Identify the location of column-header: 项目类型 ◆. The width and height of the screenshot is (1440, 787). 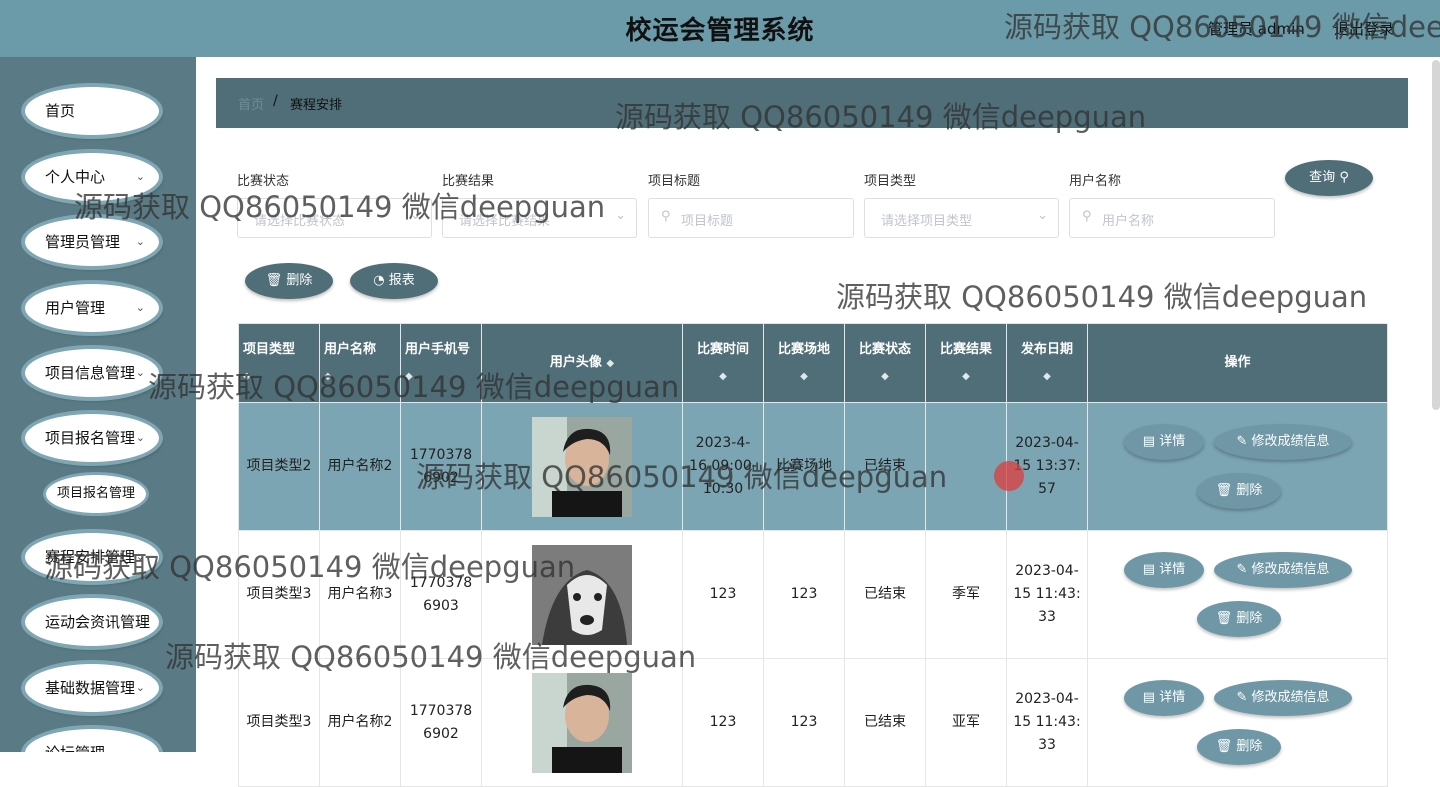
(279, 363).